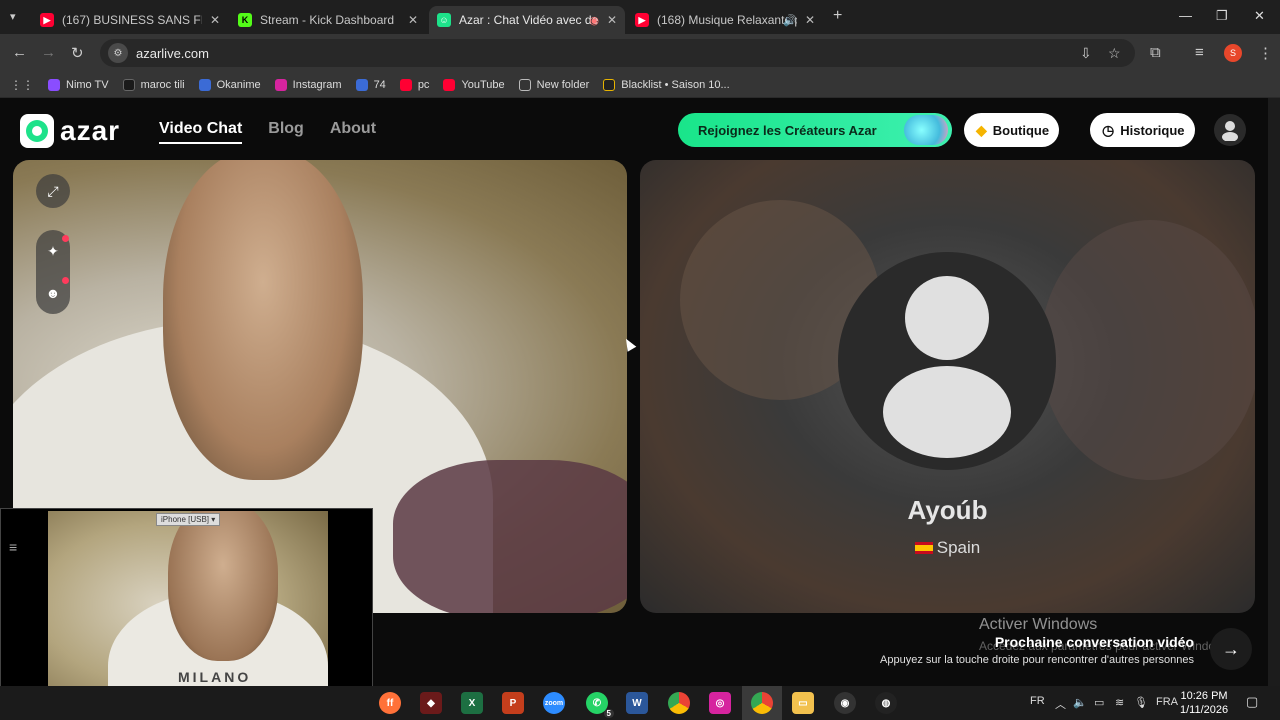 The width and height of the screenshot is (1280, 720). I want to click on background-blur, so click(1147, 350).